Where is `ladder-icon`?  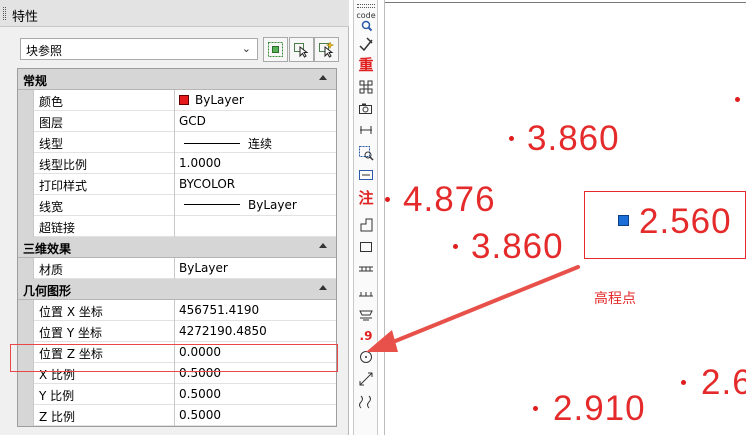 ladder-icon is located at coordinates (366, 294).